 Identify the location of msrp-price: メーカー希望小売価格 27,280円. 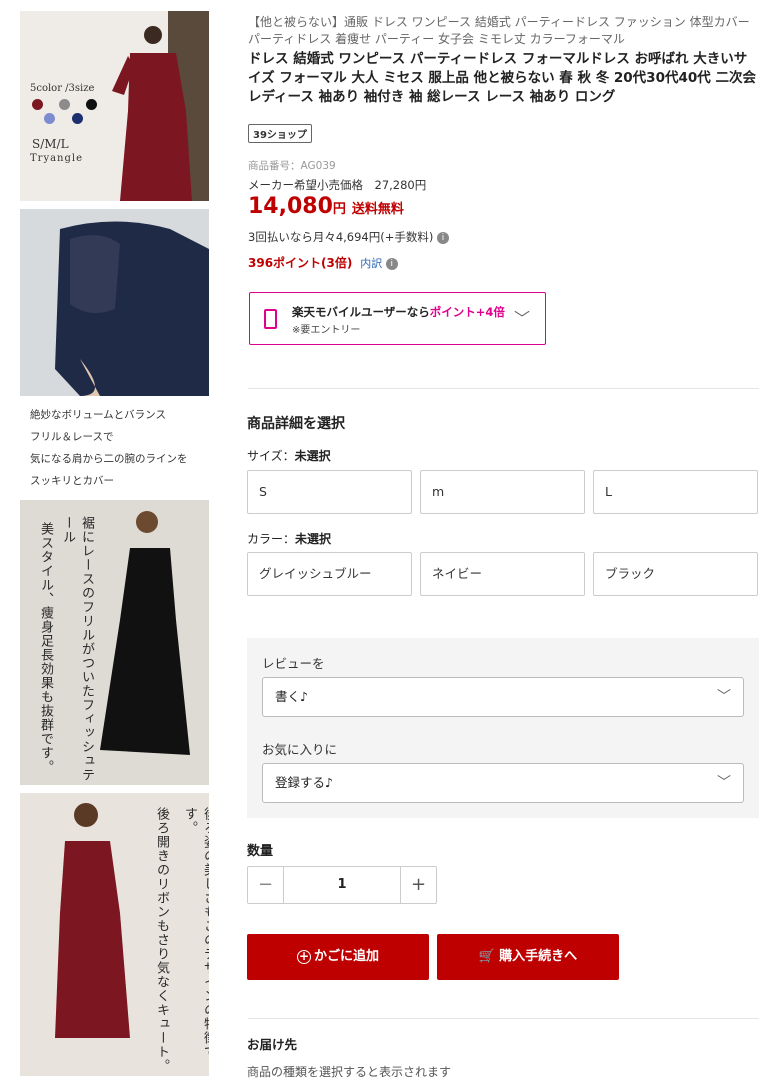
(337, 185).